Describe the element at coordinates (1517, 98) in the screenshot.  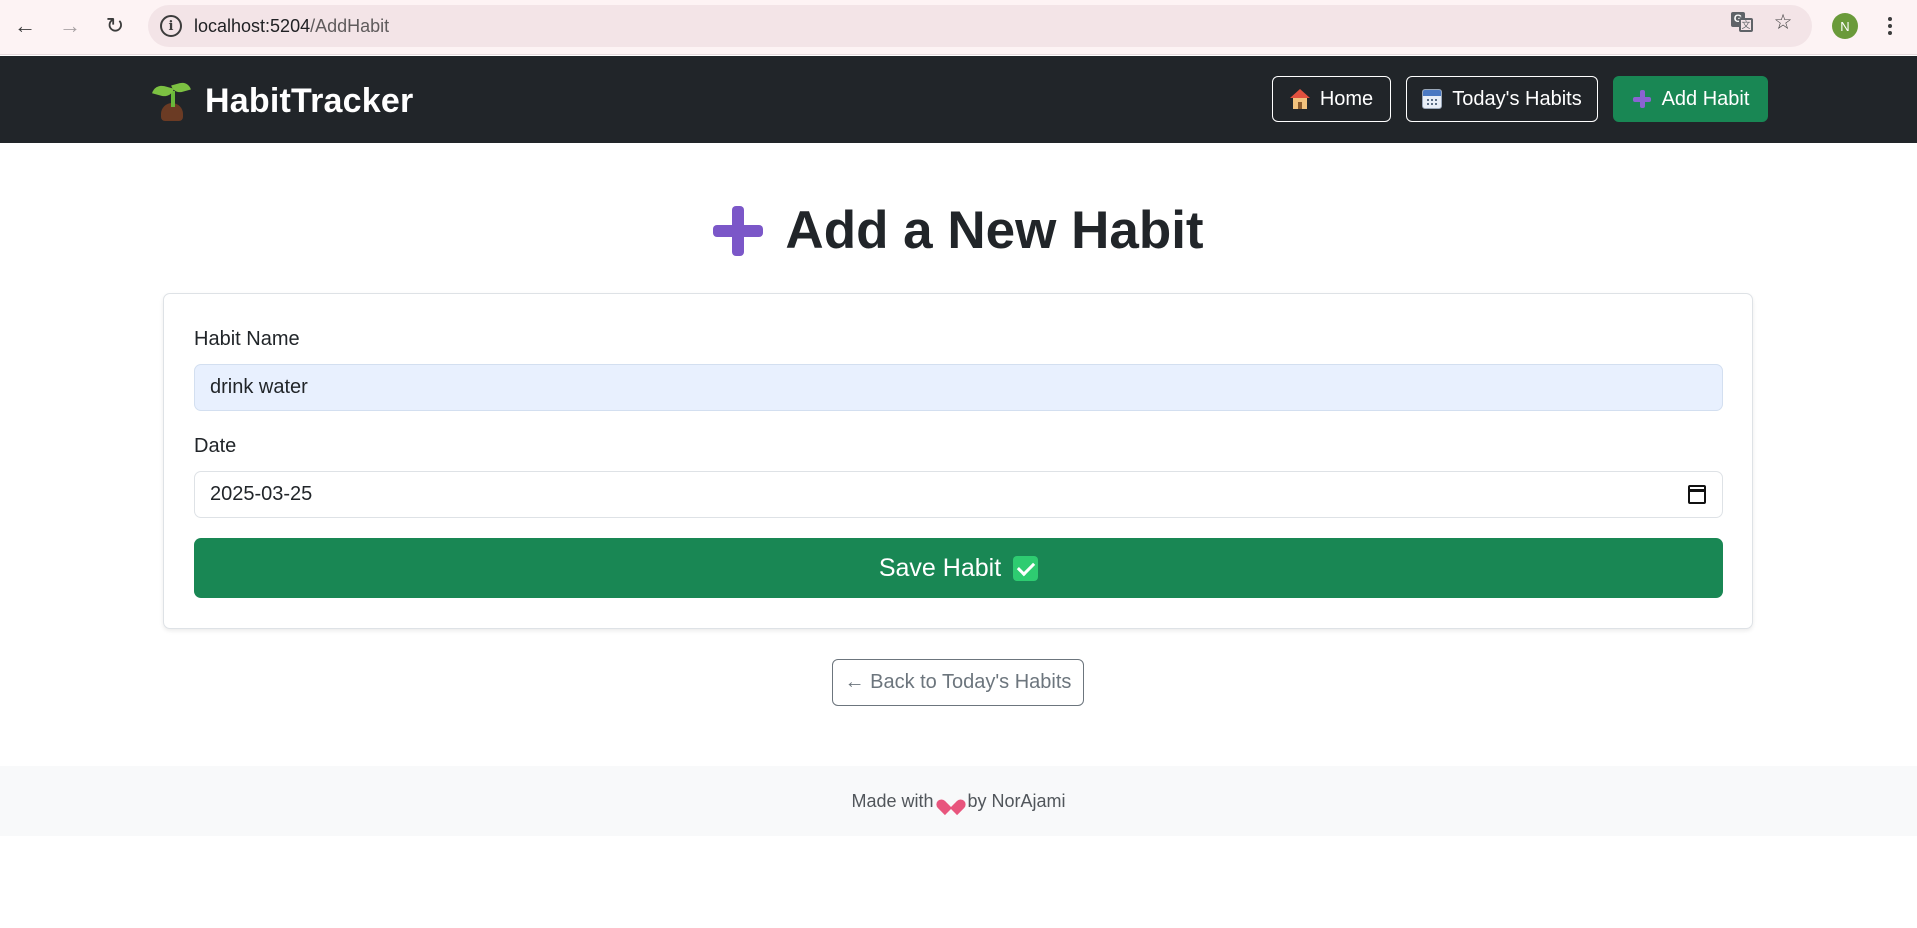
I see `nav-todays-habits-label: Today's Habits` at that location.